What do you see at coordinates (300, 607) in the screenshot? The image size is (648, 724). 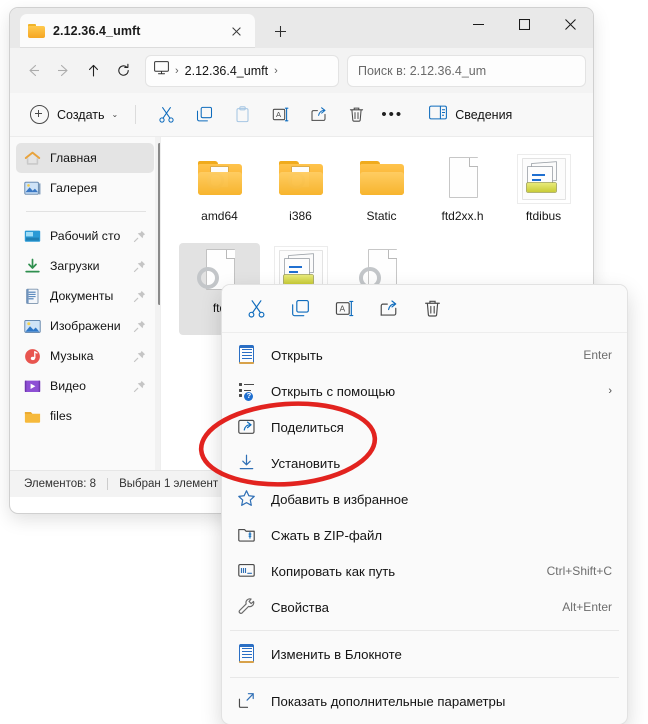 I see `context-menu-item-label: Свойства` at bounding box center [300, 607].